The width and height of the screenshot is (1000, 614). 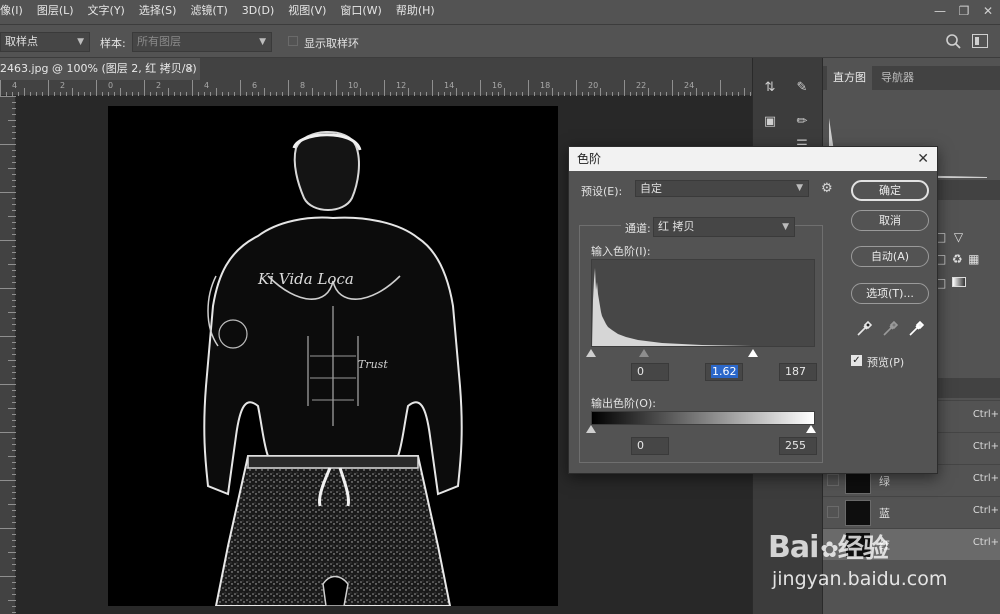 What do you see at coordinates (106, 11) in the screenshot?
I see `menu-type: 文字(Y)` at bounding box center [106, 11].